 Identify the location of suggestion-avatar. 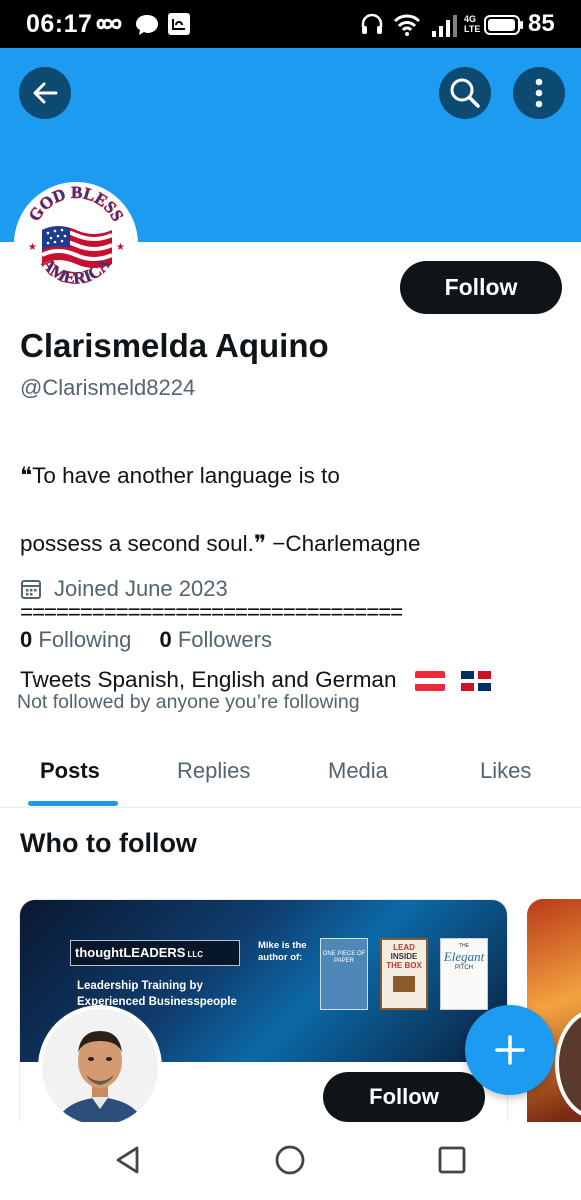
(100, 1067).